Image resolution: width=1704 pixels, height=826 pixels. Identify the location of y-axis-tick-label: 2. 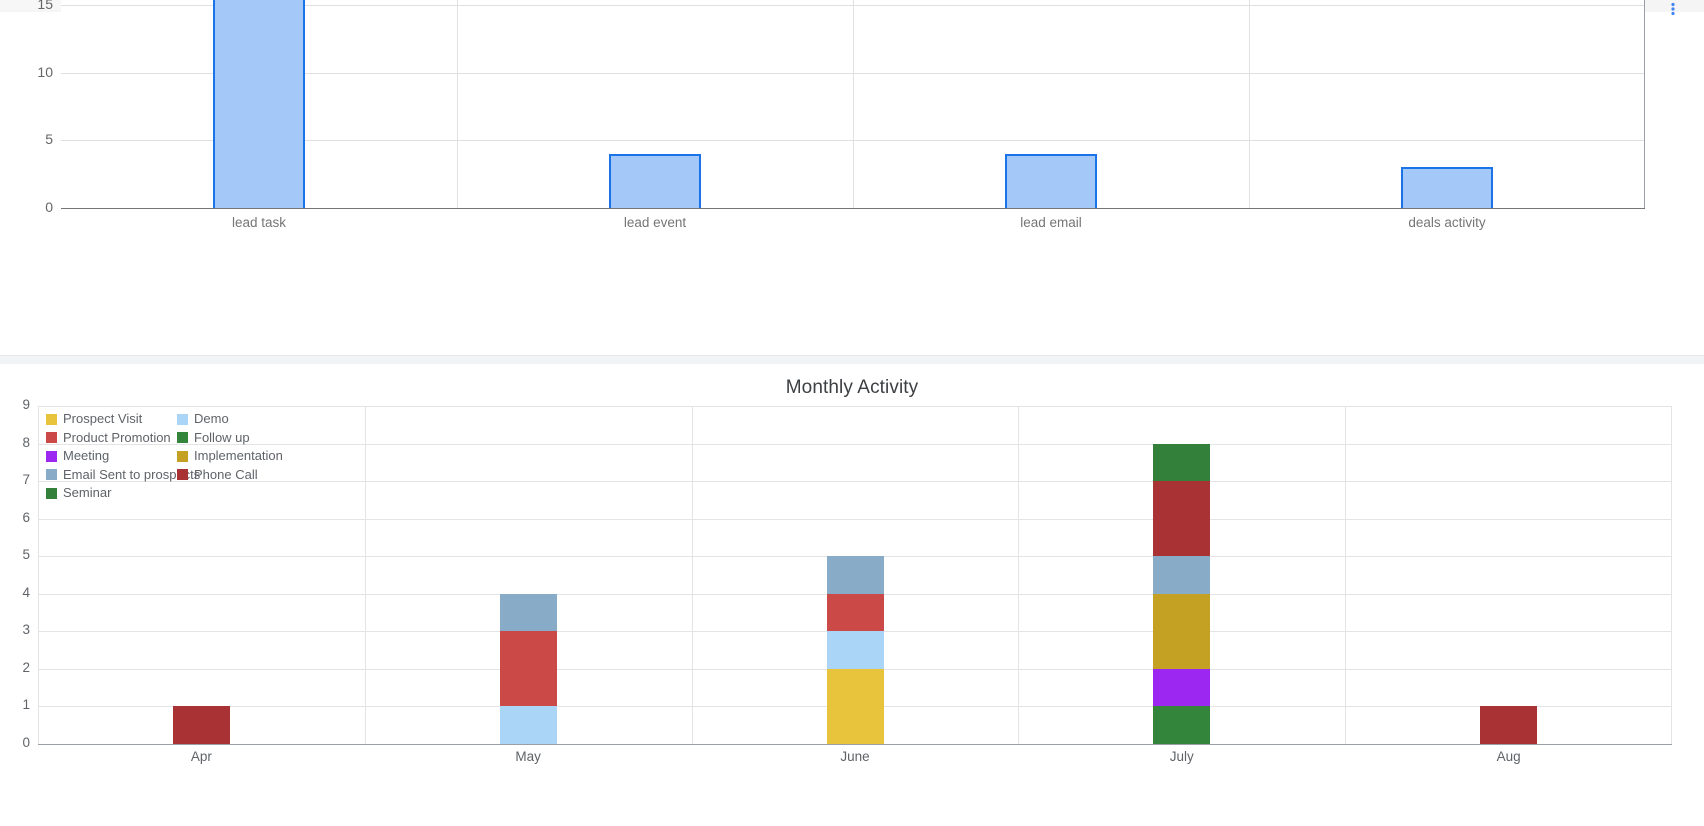
(26, 667).